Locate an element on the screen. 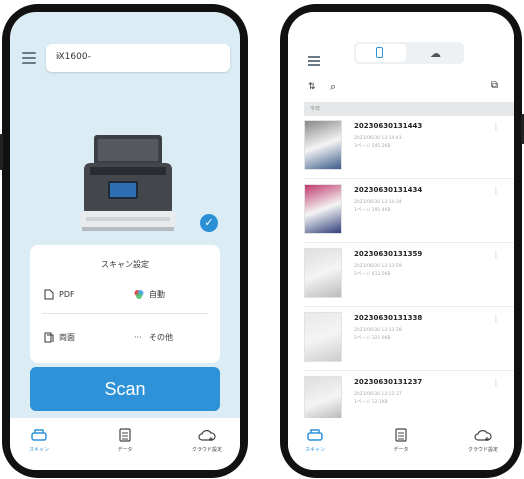 The image size is (524, 479). export-icon: ⧉ is located at coordinates (494, 85).